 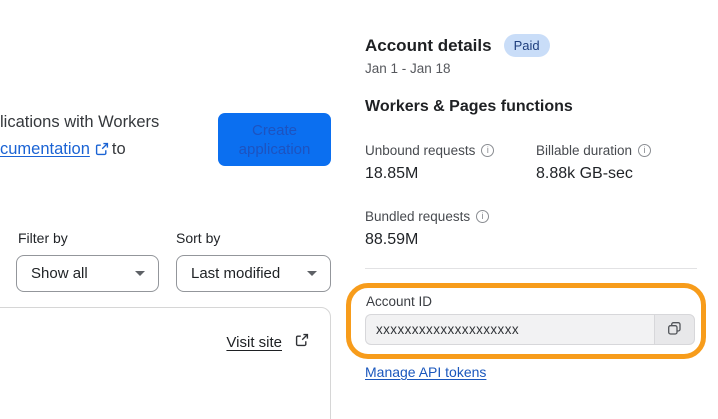 What do you see at coordinates (594, 163) in the screenshot?
I see `metric-billable-duration: Billable duration i 8.88k GB-sec` at bounding box center [594, 163].